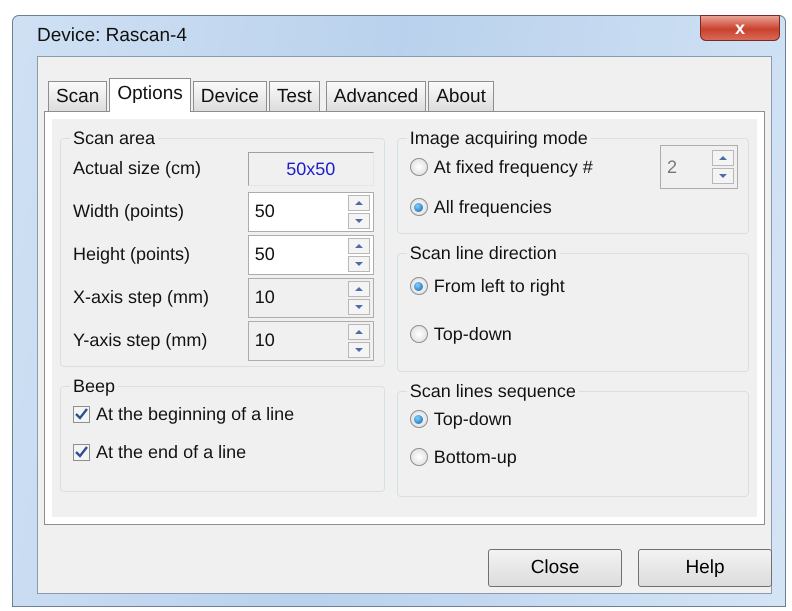  I want to click on group-title: Scan lines sequence, so click(492, 391).